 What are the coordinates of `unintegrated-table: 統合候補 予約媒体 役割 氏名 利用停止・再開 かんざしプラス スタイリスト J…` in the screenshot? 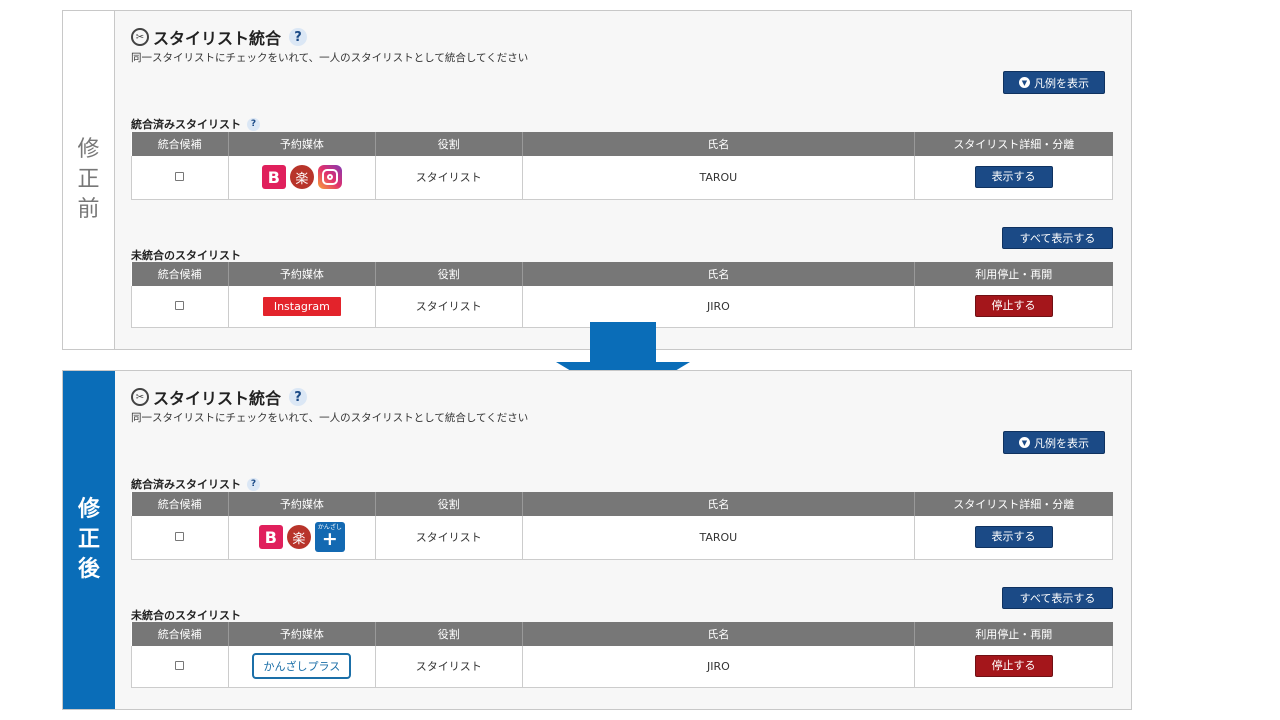 It's located at (622, 655).